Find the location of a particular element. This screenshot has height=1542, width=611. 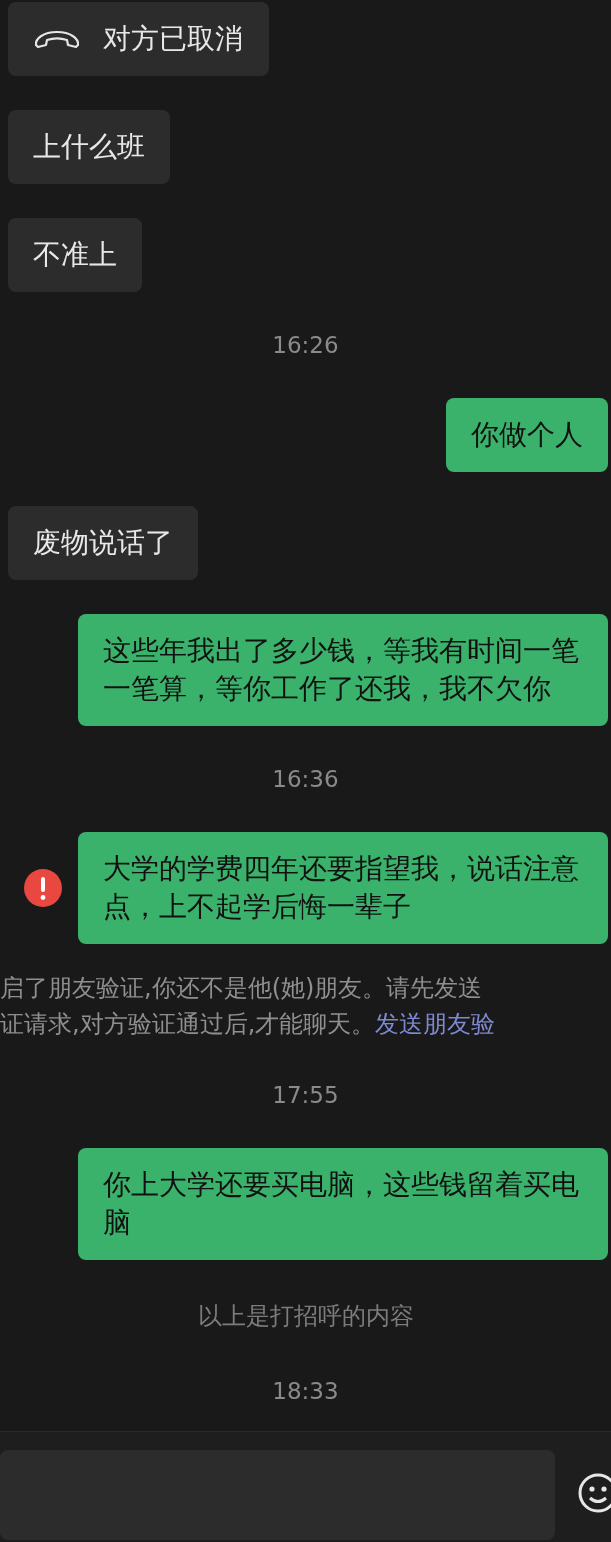

system-notice: 启了朋友验证,你还不是他(她)朋友。请先发送 is located at coordinates (241, 988).